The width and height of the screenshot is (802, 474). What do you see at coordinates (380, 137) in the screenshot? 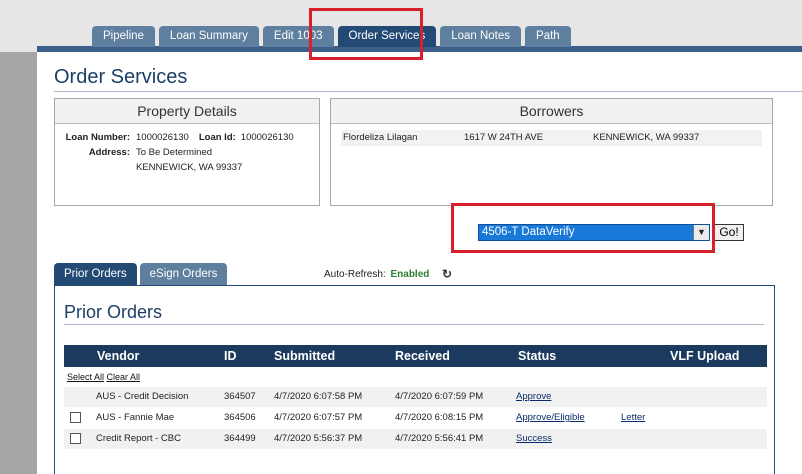
I see `borrower-name: Flordeliza Lilagan` at bounding box center [380, 137].